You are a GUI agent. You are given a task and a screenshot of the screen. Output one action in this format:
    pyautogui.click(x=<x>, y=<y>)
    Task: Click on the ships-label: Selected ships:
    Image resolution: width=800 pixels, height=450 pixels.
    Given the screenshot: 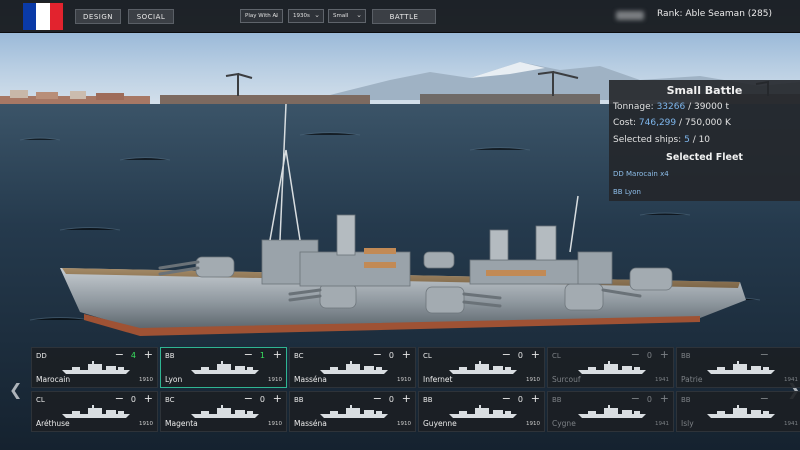 What is the action you would take?
    pyautogui.click(x=647, y=140)
    